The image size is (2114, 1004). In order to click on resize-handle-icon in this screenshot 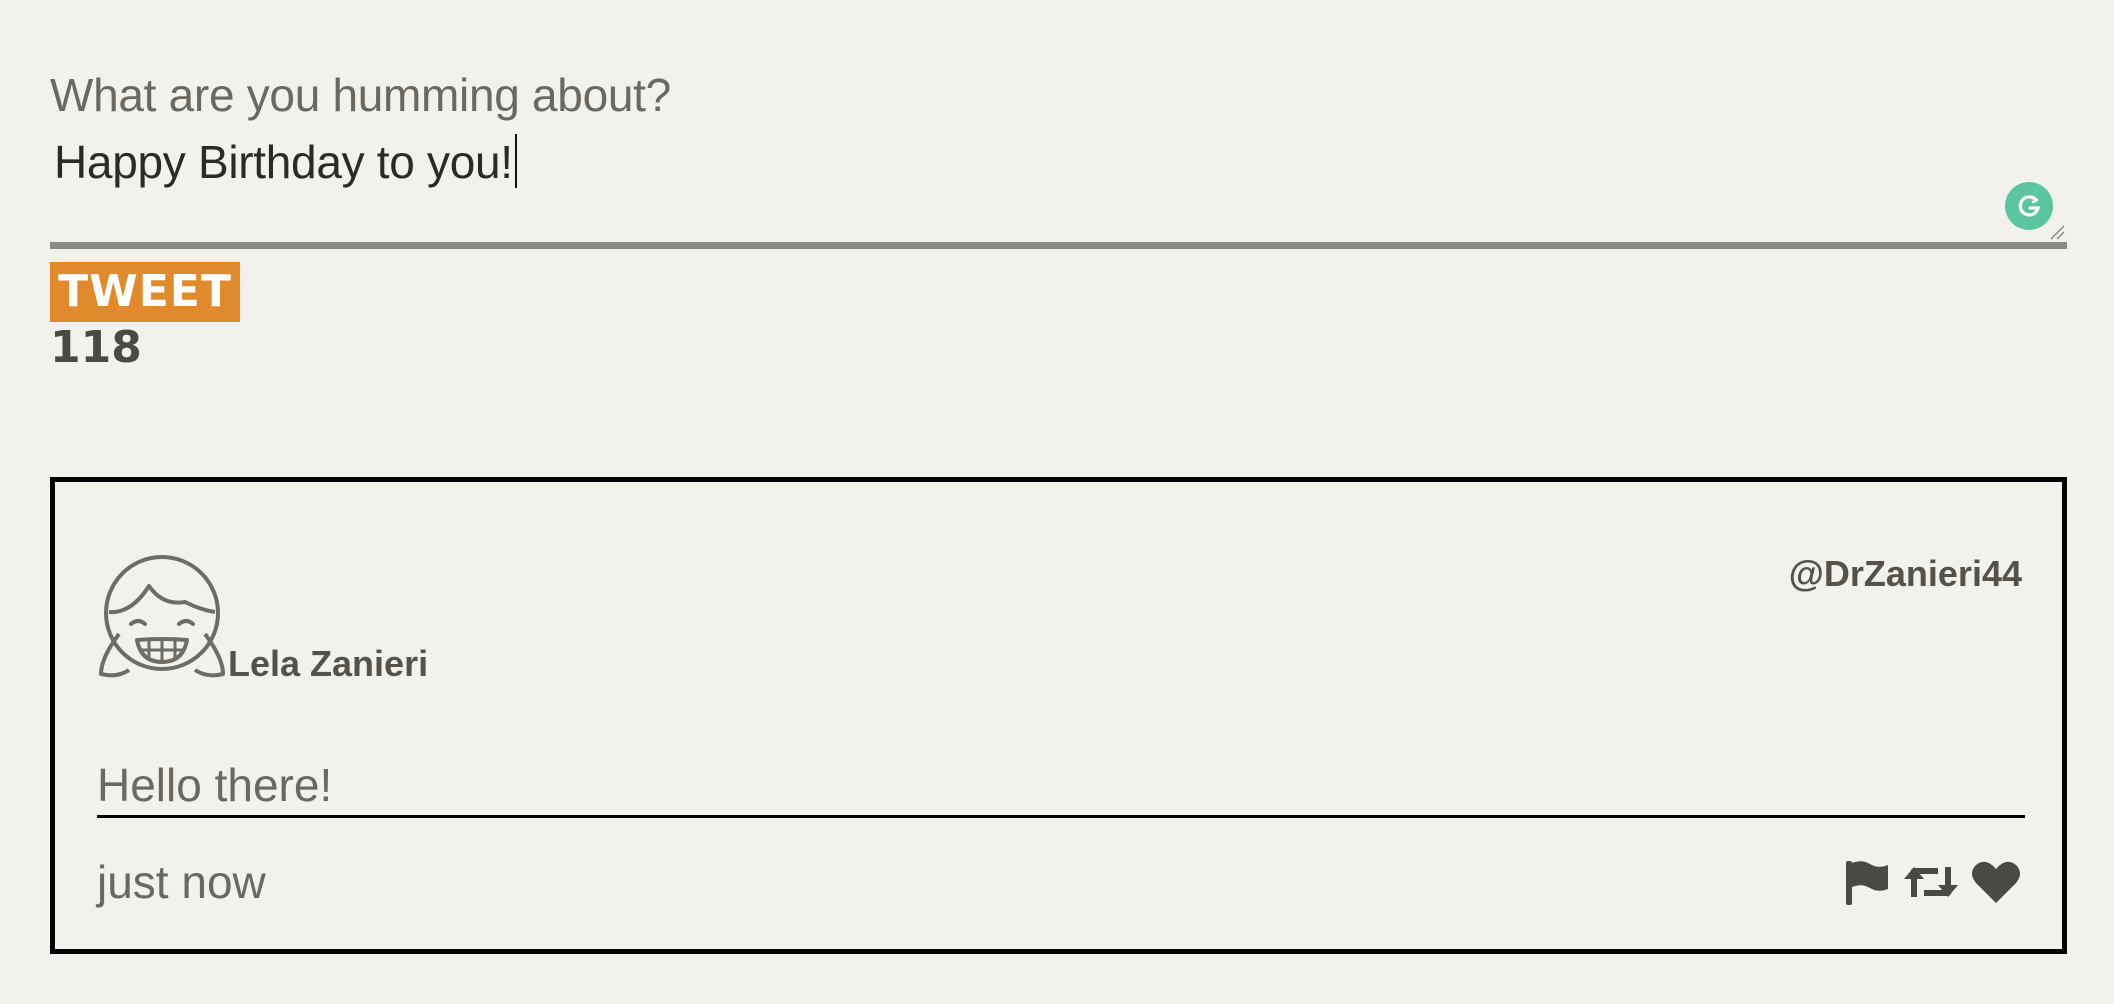, I will do `click(2057, 232)`.